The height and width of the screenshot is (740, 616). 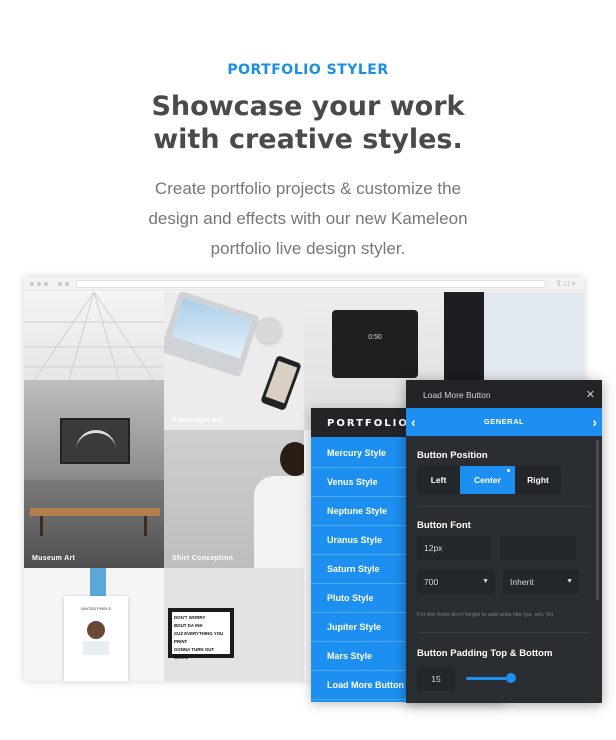 What do you see at coordinates (94, 524) in the screenshot?
I see `bench-tile: Museum Art` at bounding box center [94, 524].